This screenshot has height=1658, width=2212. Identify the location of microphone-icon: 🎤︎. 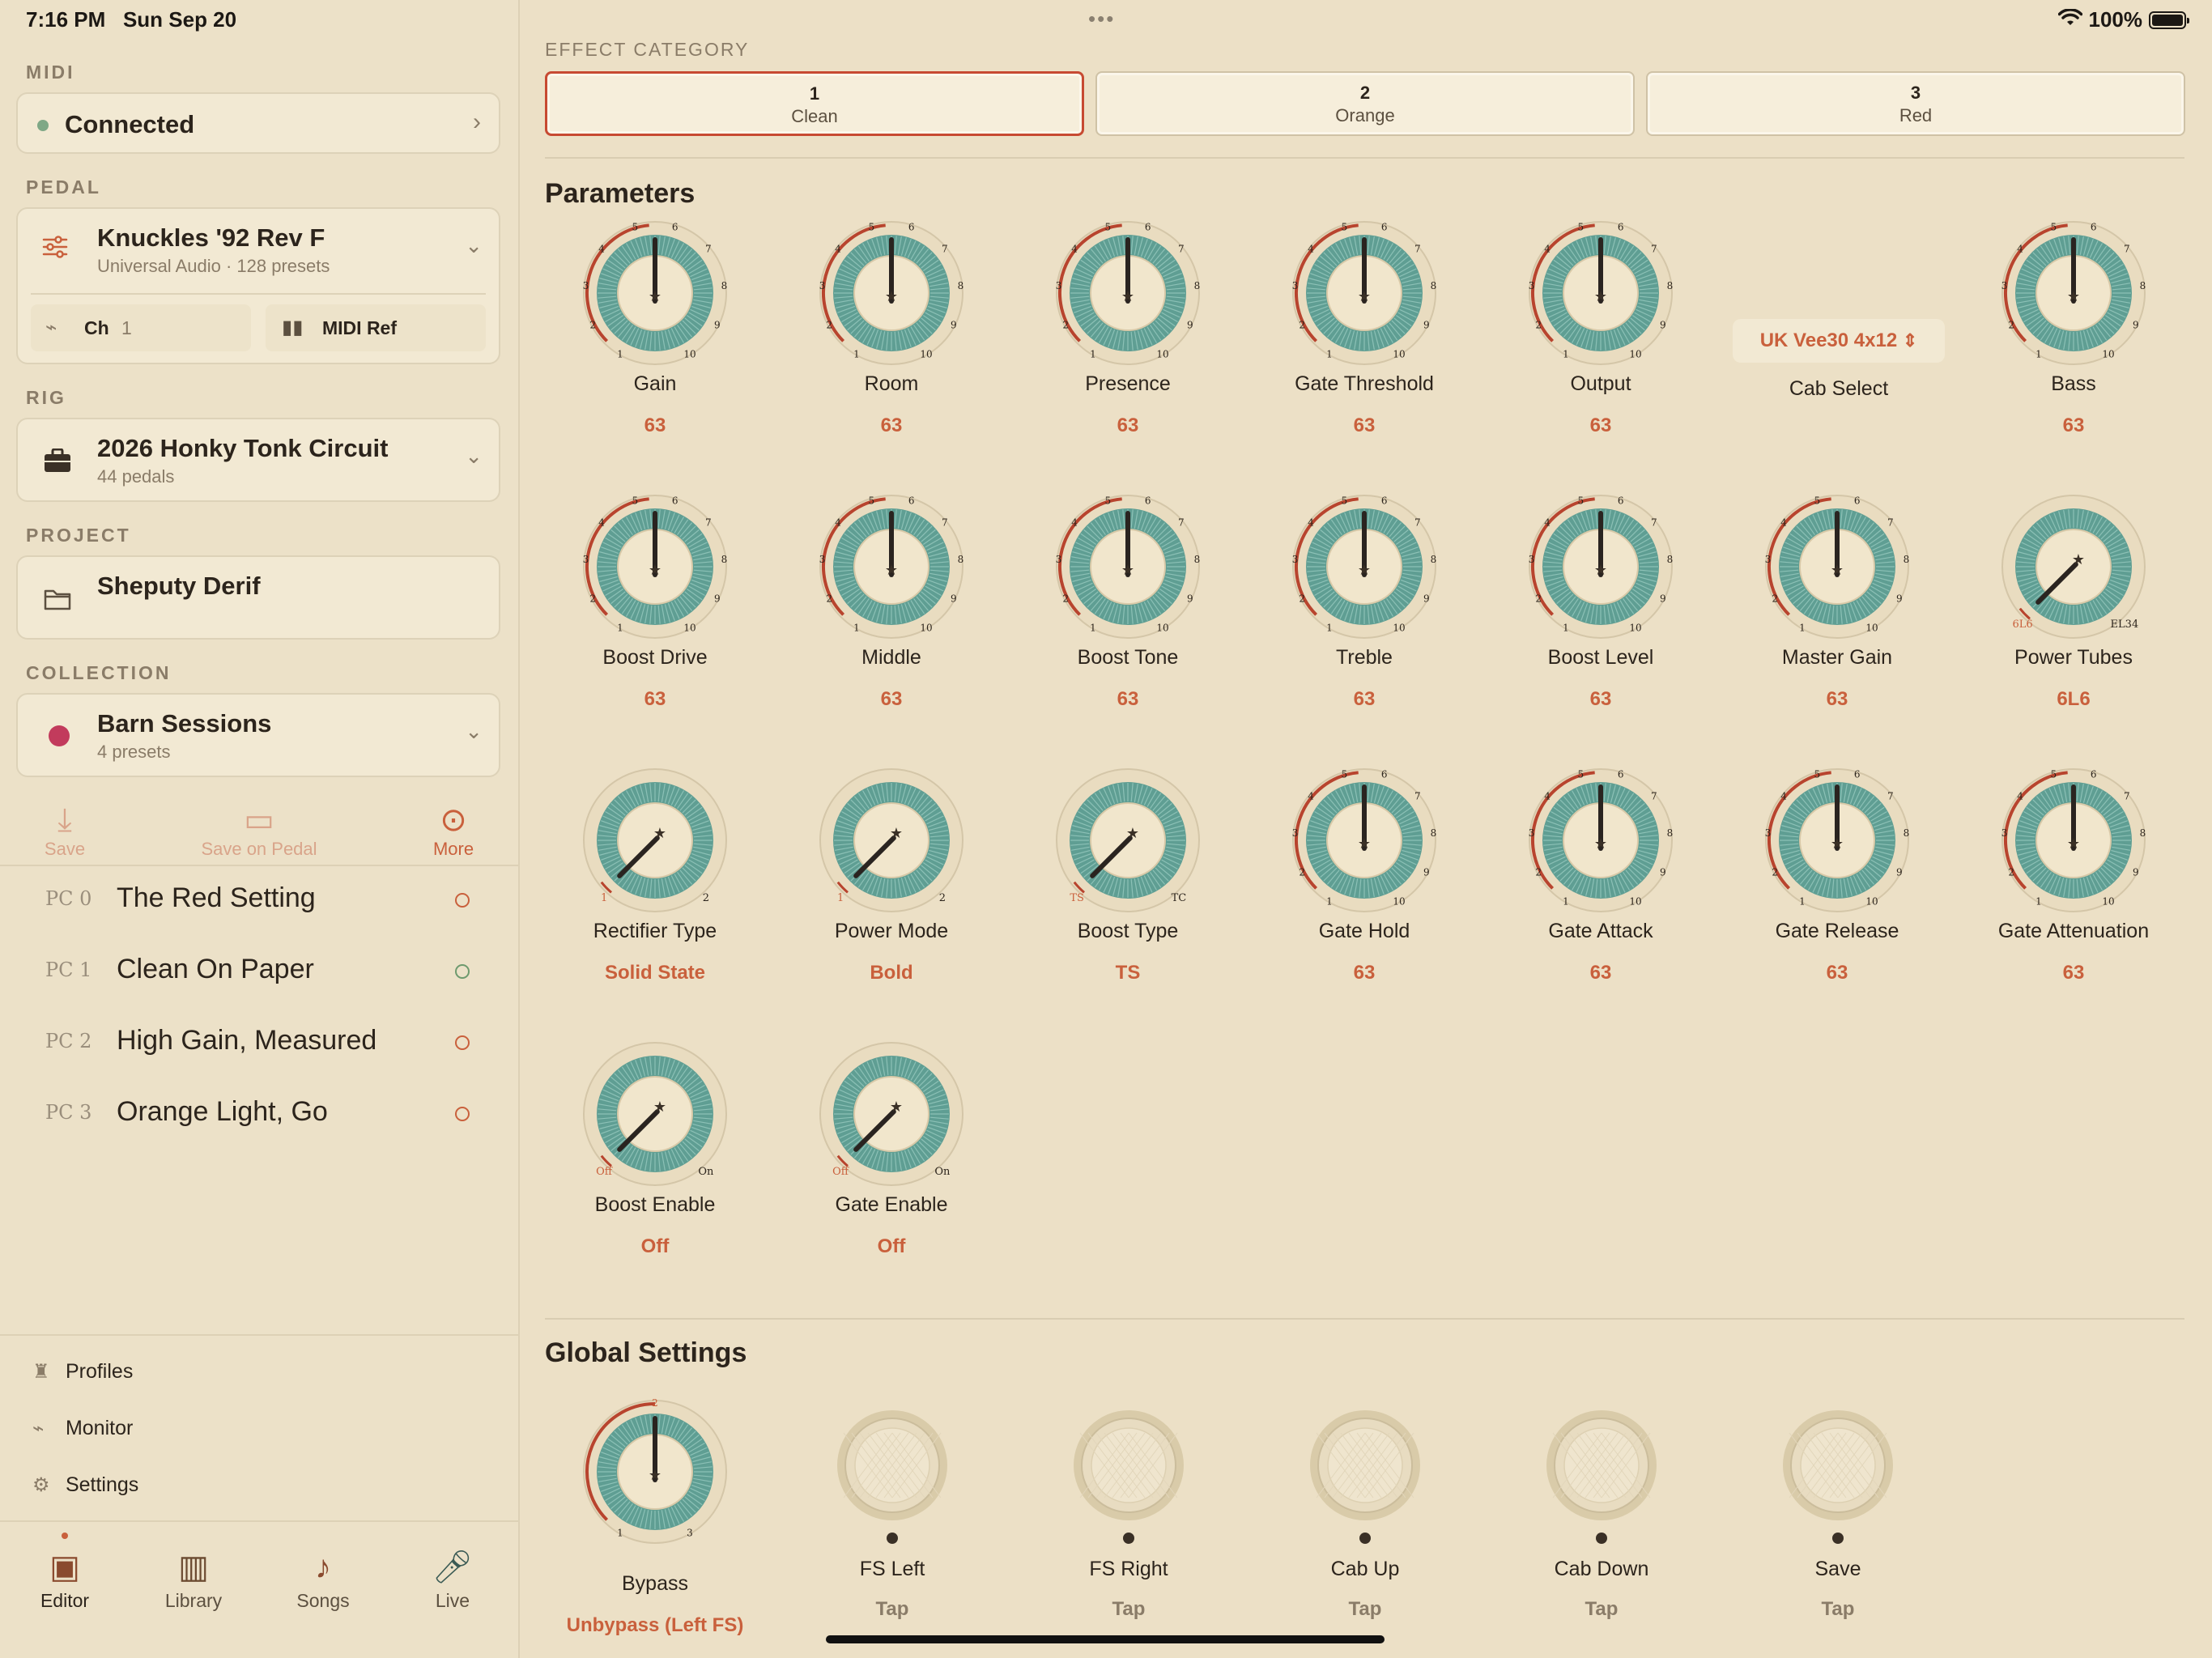
(453, 1567).